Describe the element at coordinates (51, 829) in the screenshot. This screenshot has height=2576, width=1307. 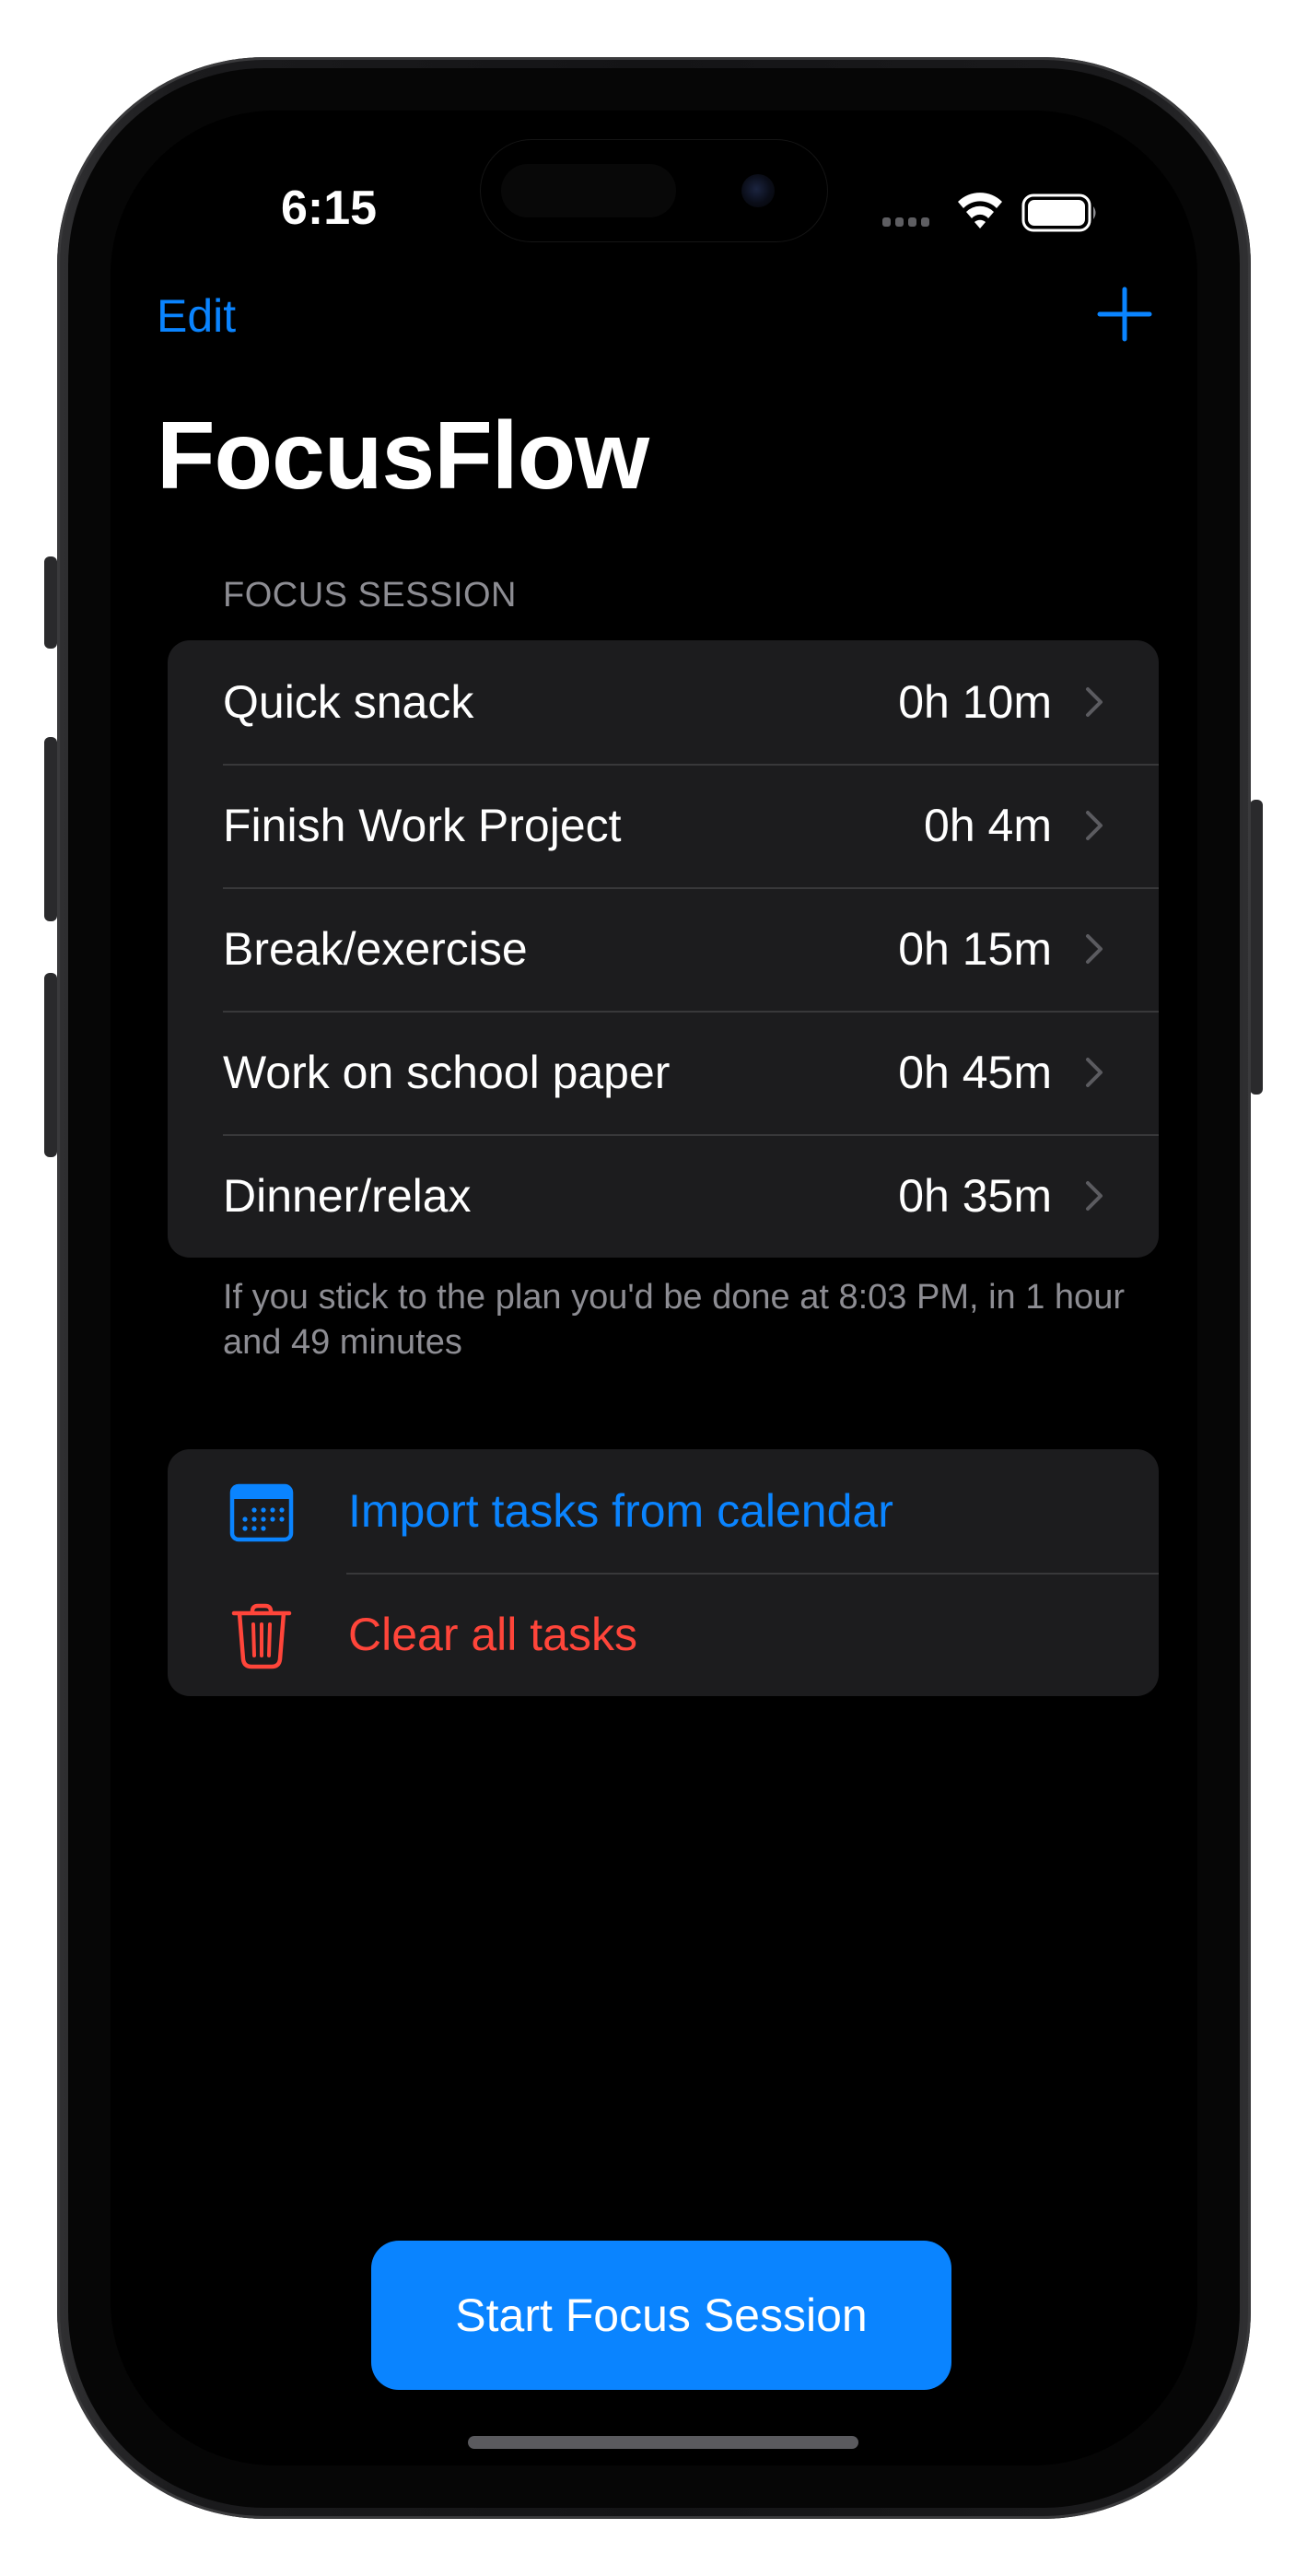
I see `volume-up-button` at that location.